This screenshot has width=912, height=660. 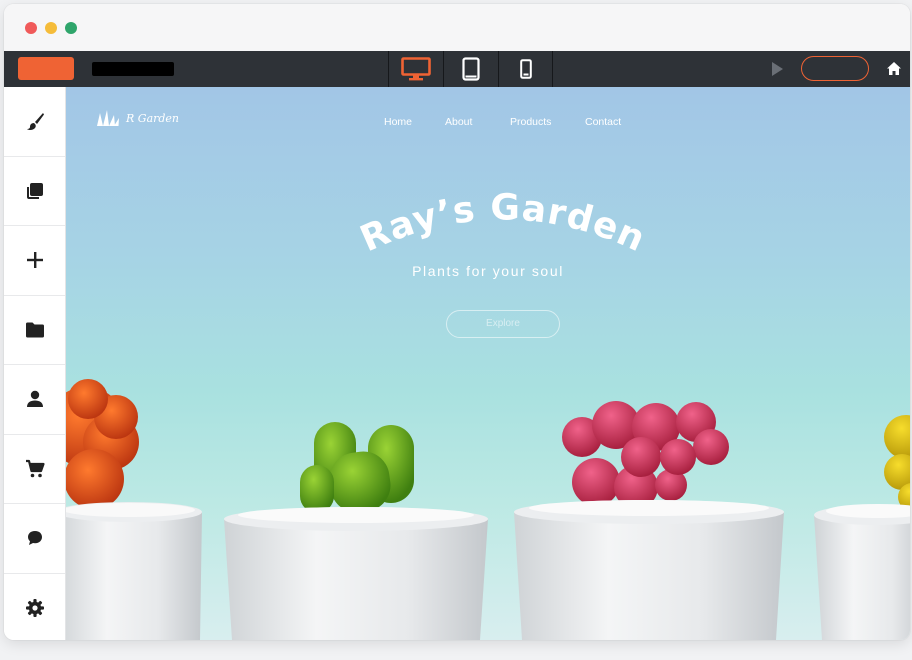 What do you see at coordinates (488, 271) in the screenshot?
I see `hero-subtitle: Plants for your soul` at bounding box center [488, 271].